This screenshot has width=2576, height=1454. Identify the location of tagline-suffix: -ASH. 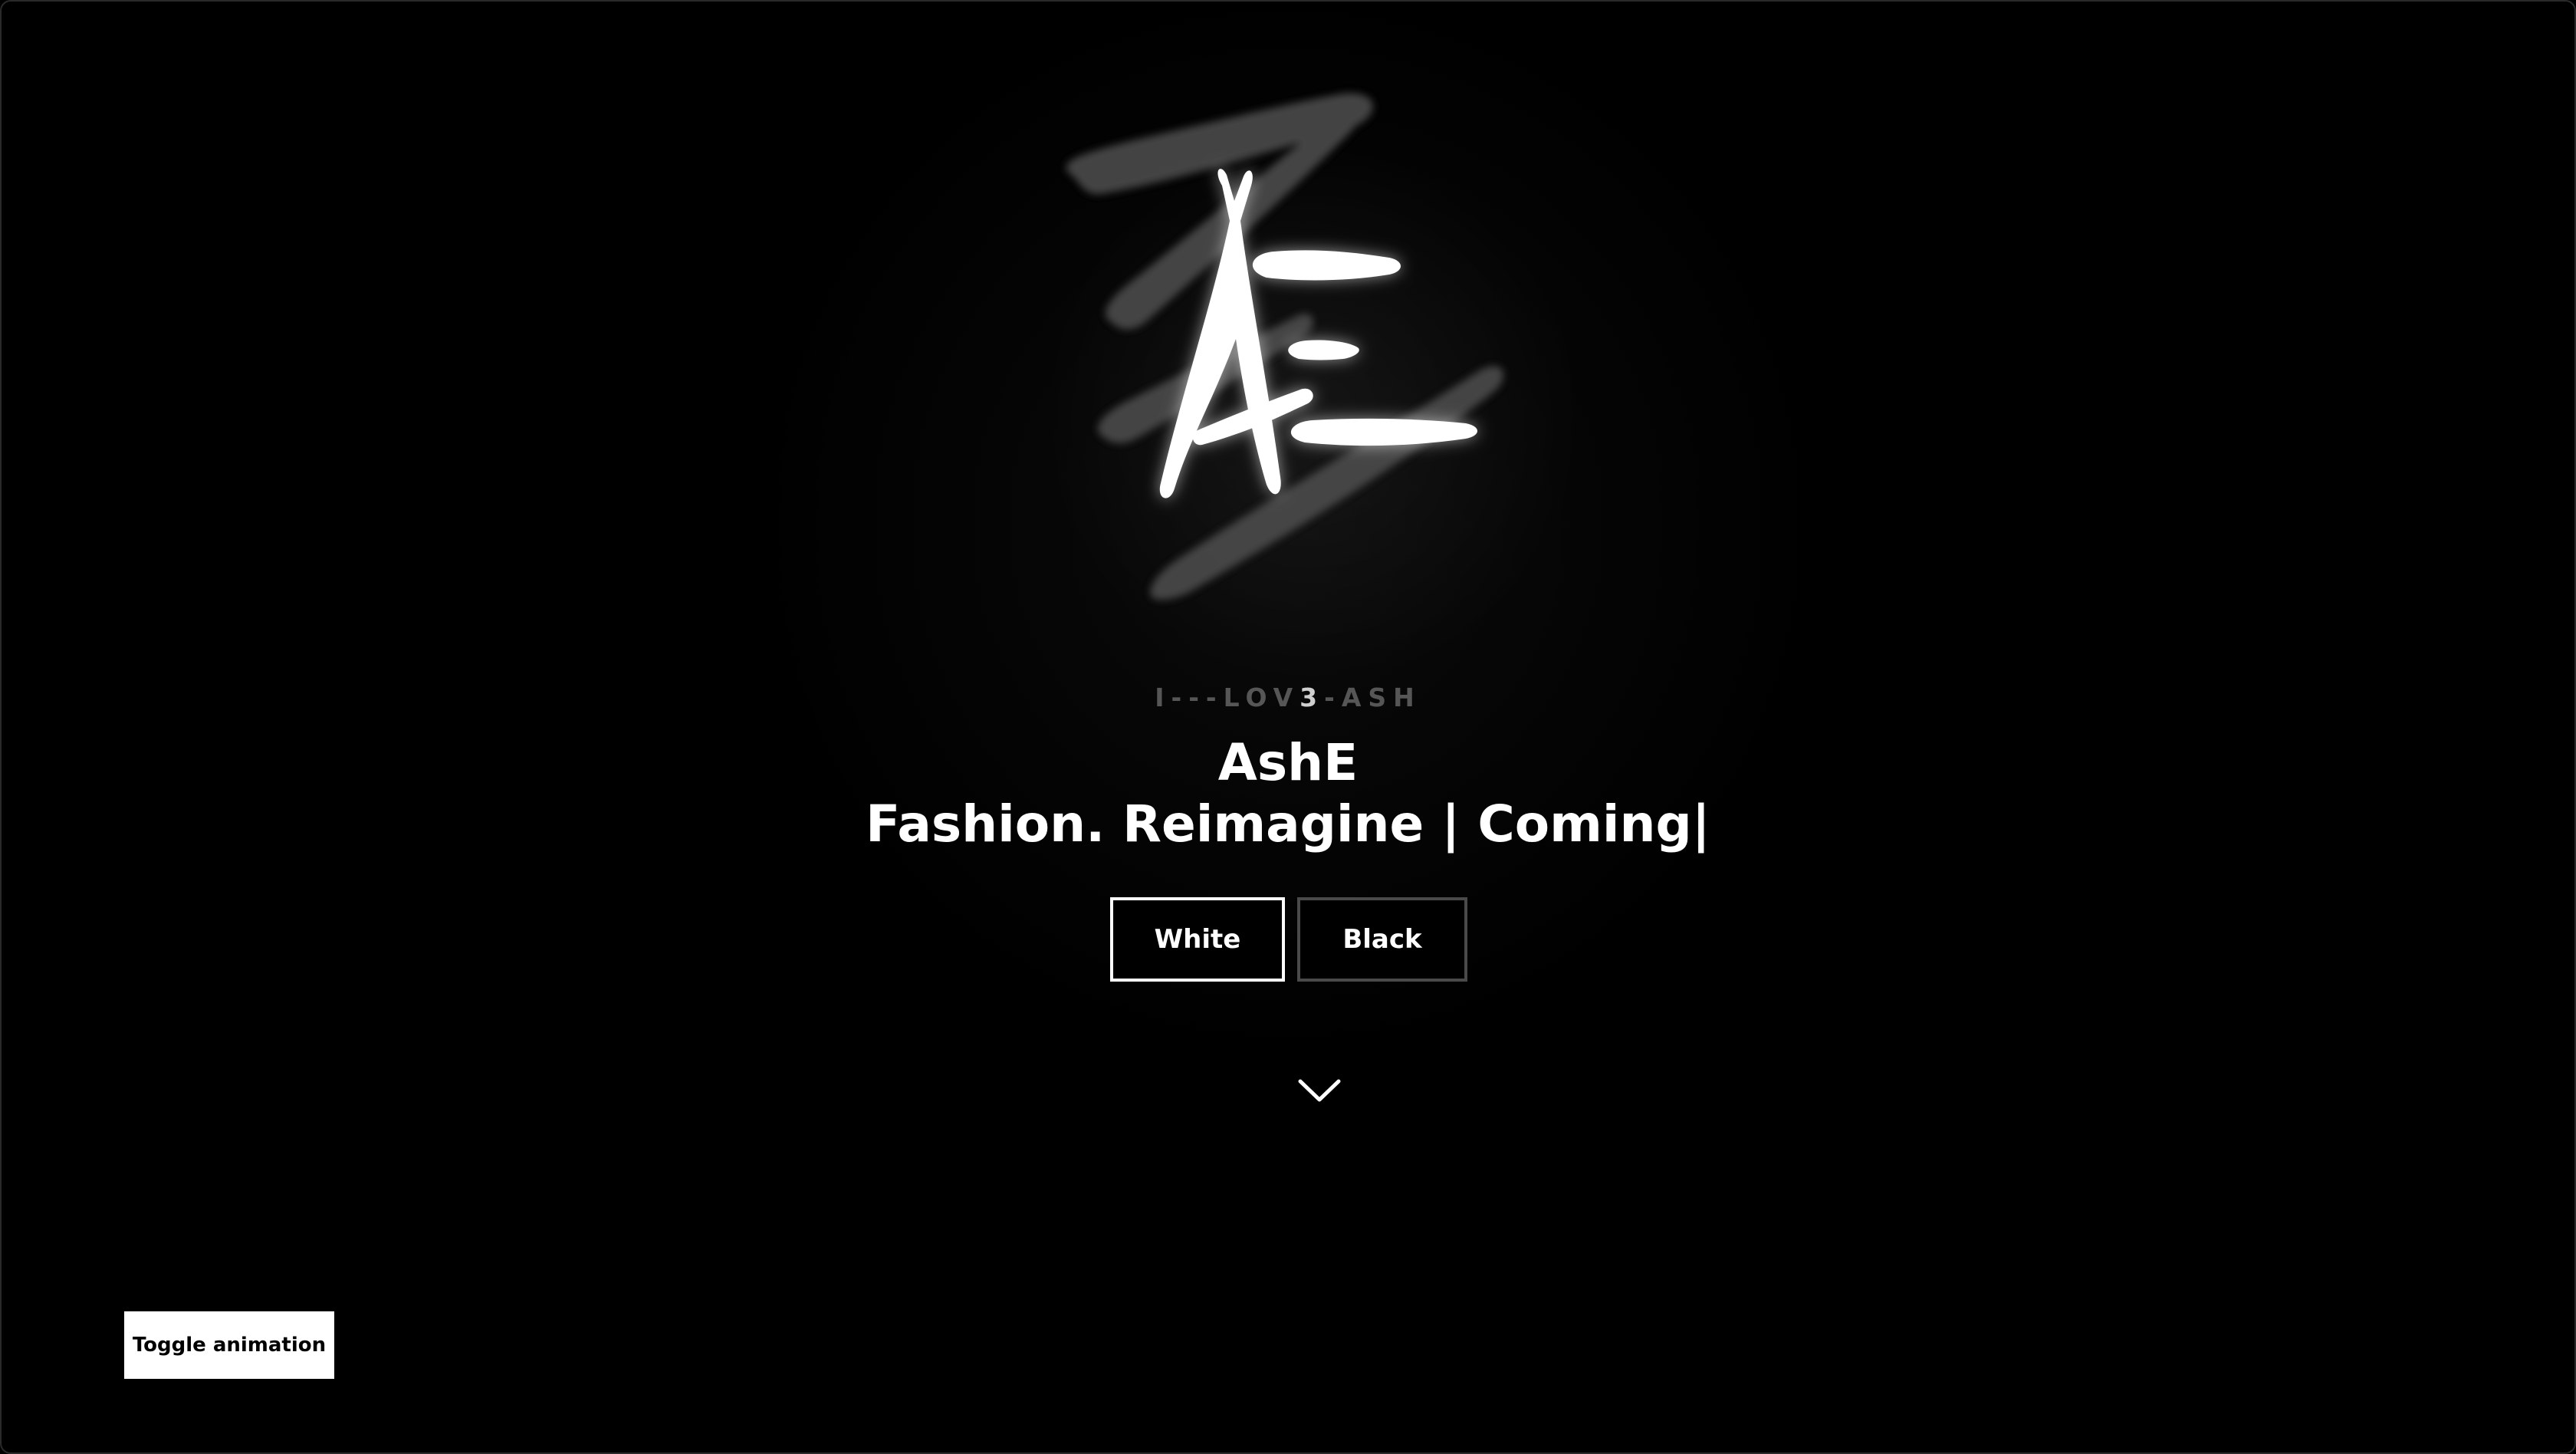
(1372, 697).